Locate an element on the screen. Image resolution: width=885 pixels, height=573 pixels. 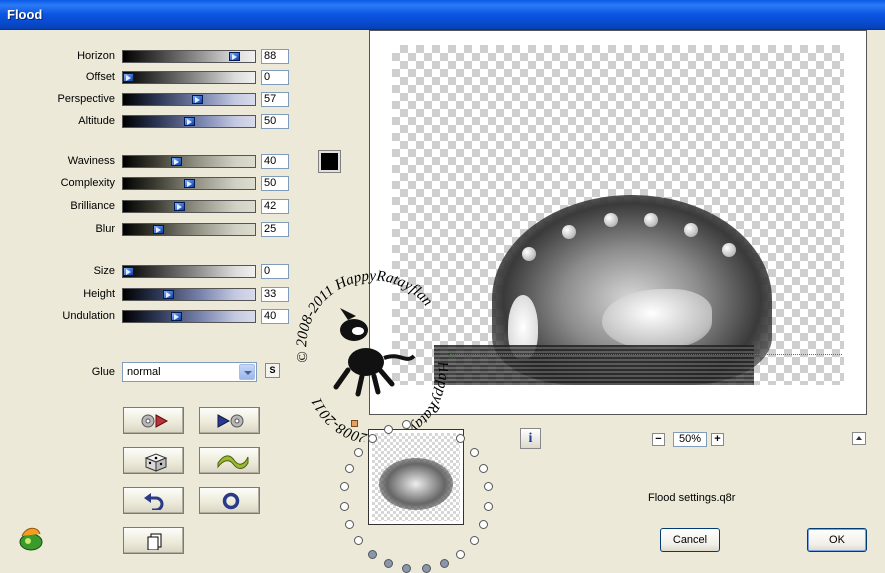
perspective-value-field: 57 is located at coordinates (275, 99).